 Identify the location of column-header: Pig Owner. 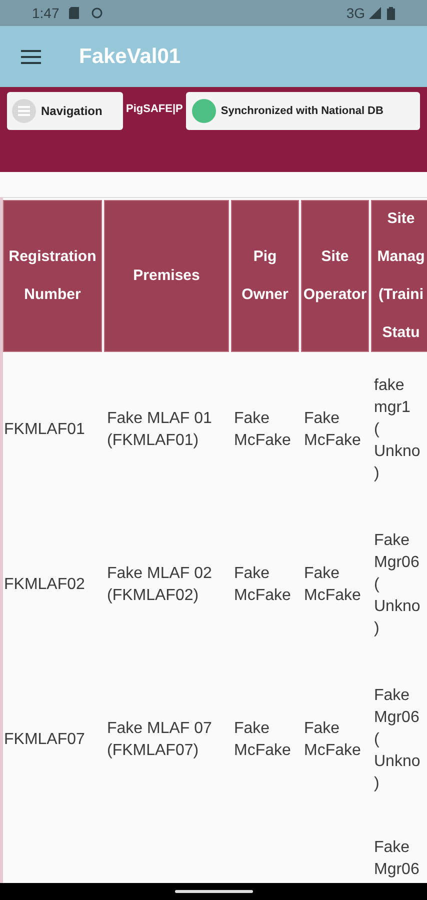
(265, 276).